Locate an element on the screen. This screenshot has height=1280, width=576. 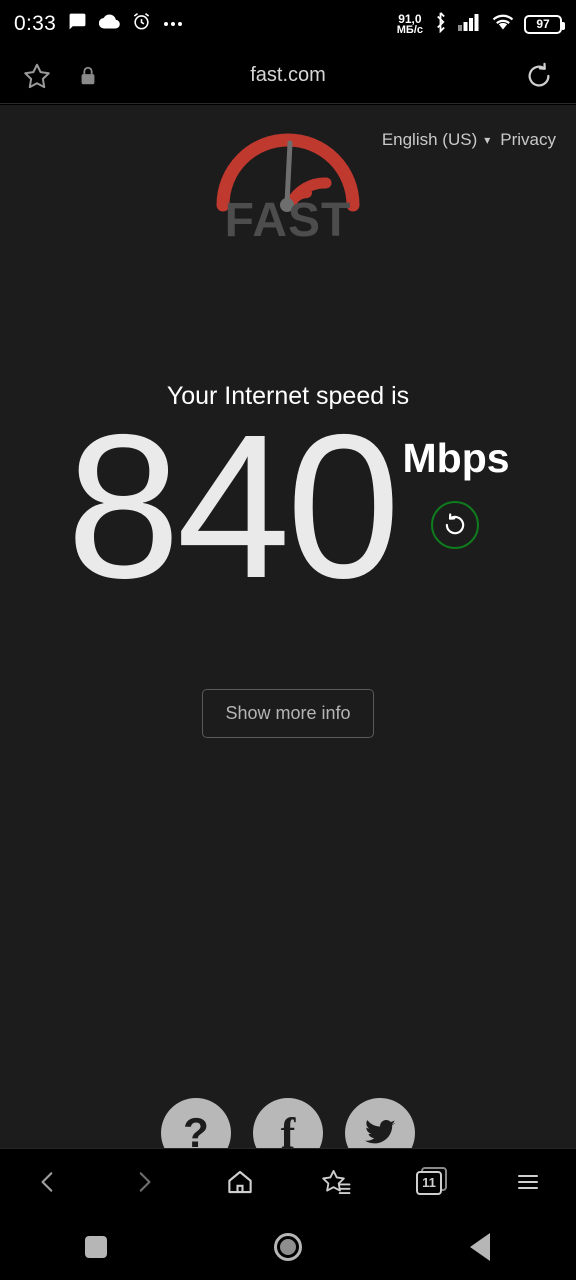
menu-button is located at coordinates (528, 1182).